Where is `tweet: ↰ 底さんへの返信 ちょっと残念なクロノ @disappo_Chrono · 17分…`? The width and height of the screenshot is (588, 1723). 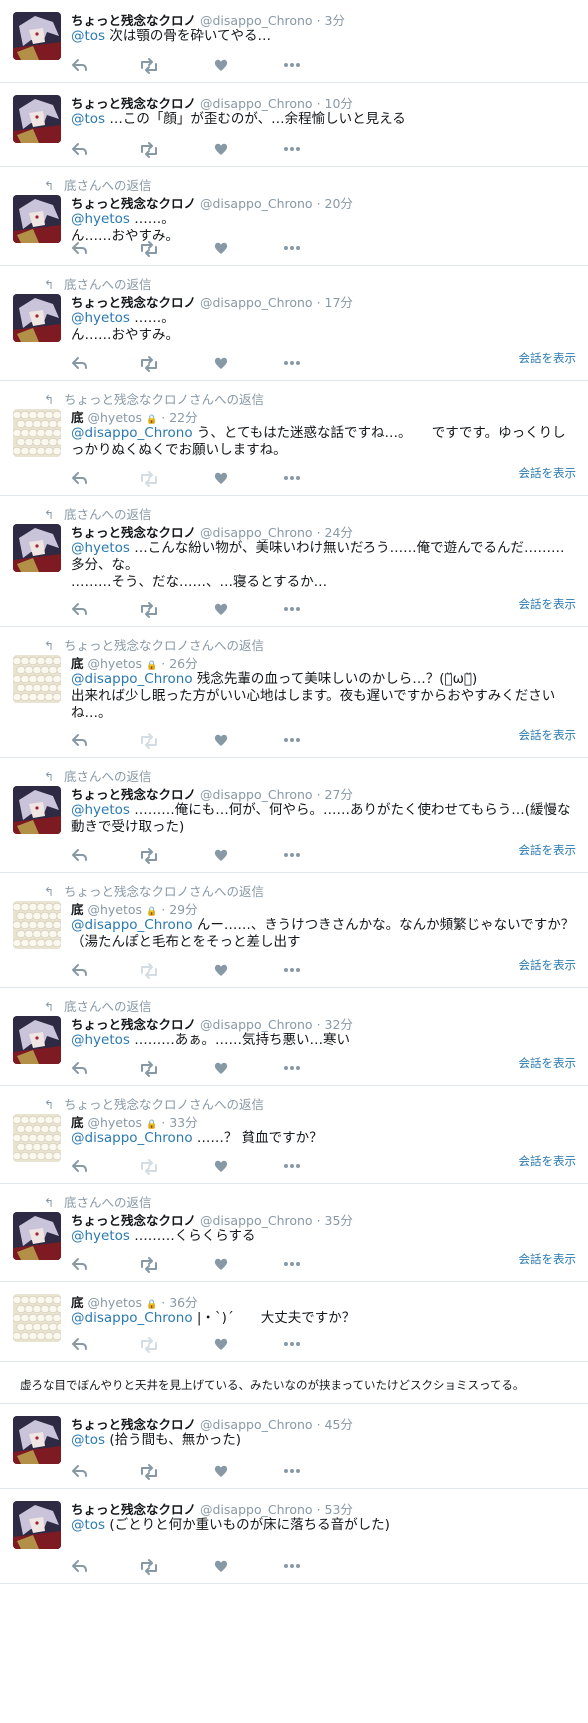
tweet: ↰ 底さんへの返信 ちょっと残念なクロノ @disappo_Chrono · 17分… is located at coordinates (294, 323).